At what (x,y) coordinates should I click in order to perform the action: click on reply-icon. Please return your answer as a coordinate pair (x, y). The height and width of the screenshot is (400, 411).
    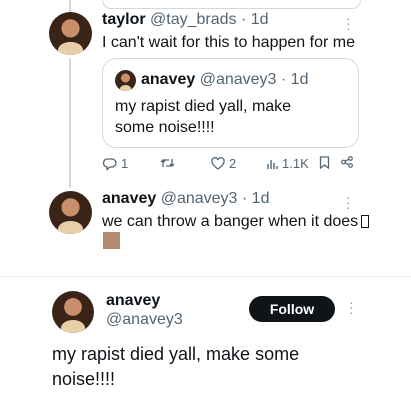
    Looking at the image, I should click on (110, 164).